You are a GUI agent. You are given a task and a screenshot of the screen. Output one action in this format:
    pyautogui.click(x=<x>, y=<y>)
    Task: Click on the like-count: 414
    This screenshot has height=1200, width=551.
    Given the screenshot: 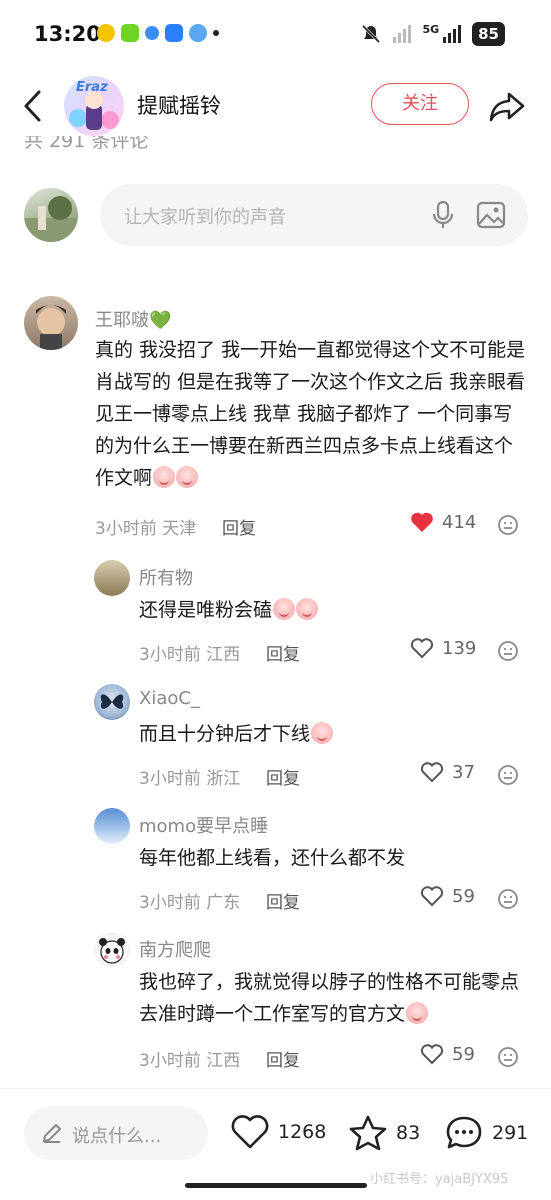 What is the action you would take?
    pyautogui.click(x=459, y=522)
    